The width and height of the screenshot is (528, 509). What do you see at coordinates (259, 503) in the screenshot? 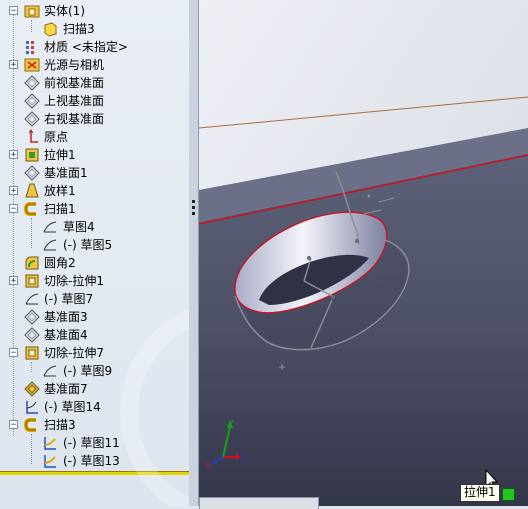
I see `model-tab` at bounding box center [259, 503].